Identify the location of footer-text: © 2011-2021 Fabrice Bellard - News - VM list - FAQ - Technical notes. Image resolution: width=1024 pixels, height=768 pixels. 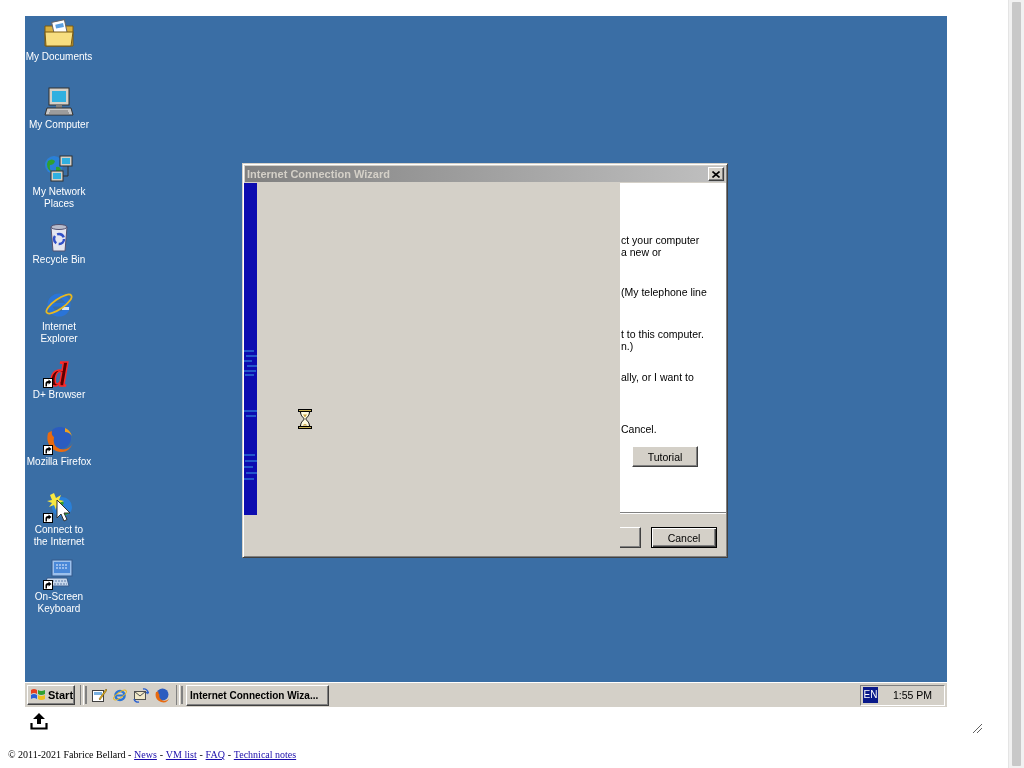
(152, 755).